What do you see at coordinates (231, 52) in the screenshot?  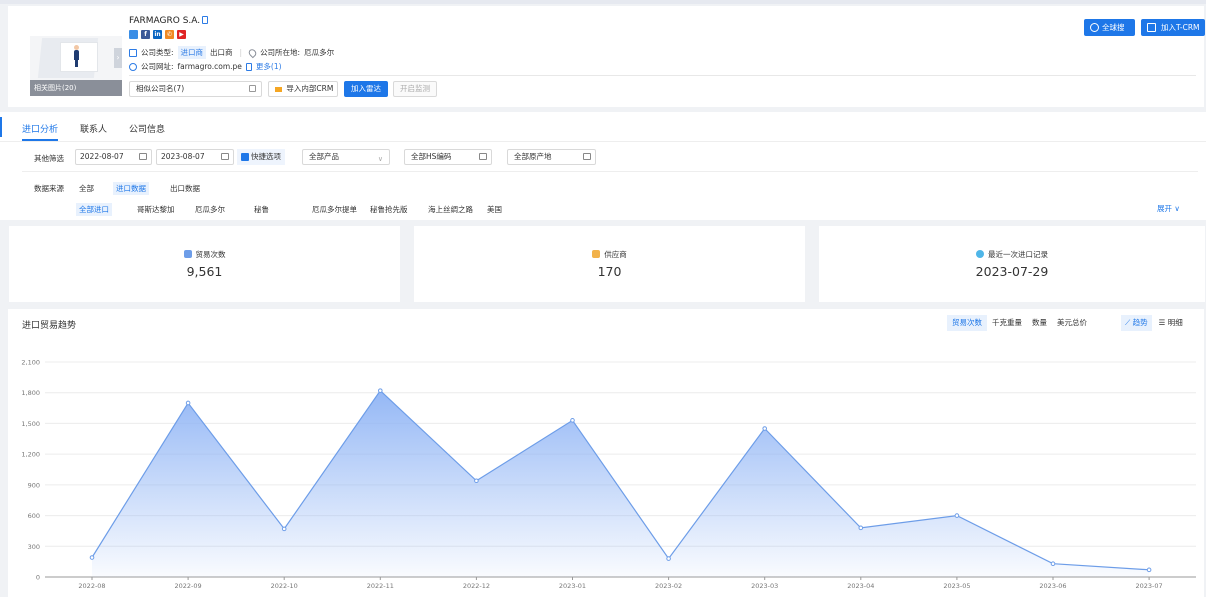 I see `company-meta-row: 公司类型: 进口商 出口商 | 公司所在地: 厄瓜多尔` at bounding box center [231, 52].